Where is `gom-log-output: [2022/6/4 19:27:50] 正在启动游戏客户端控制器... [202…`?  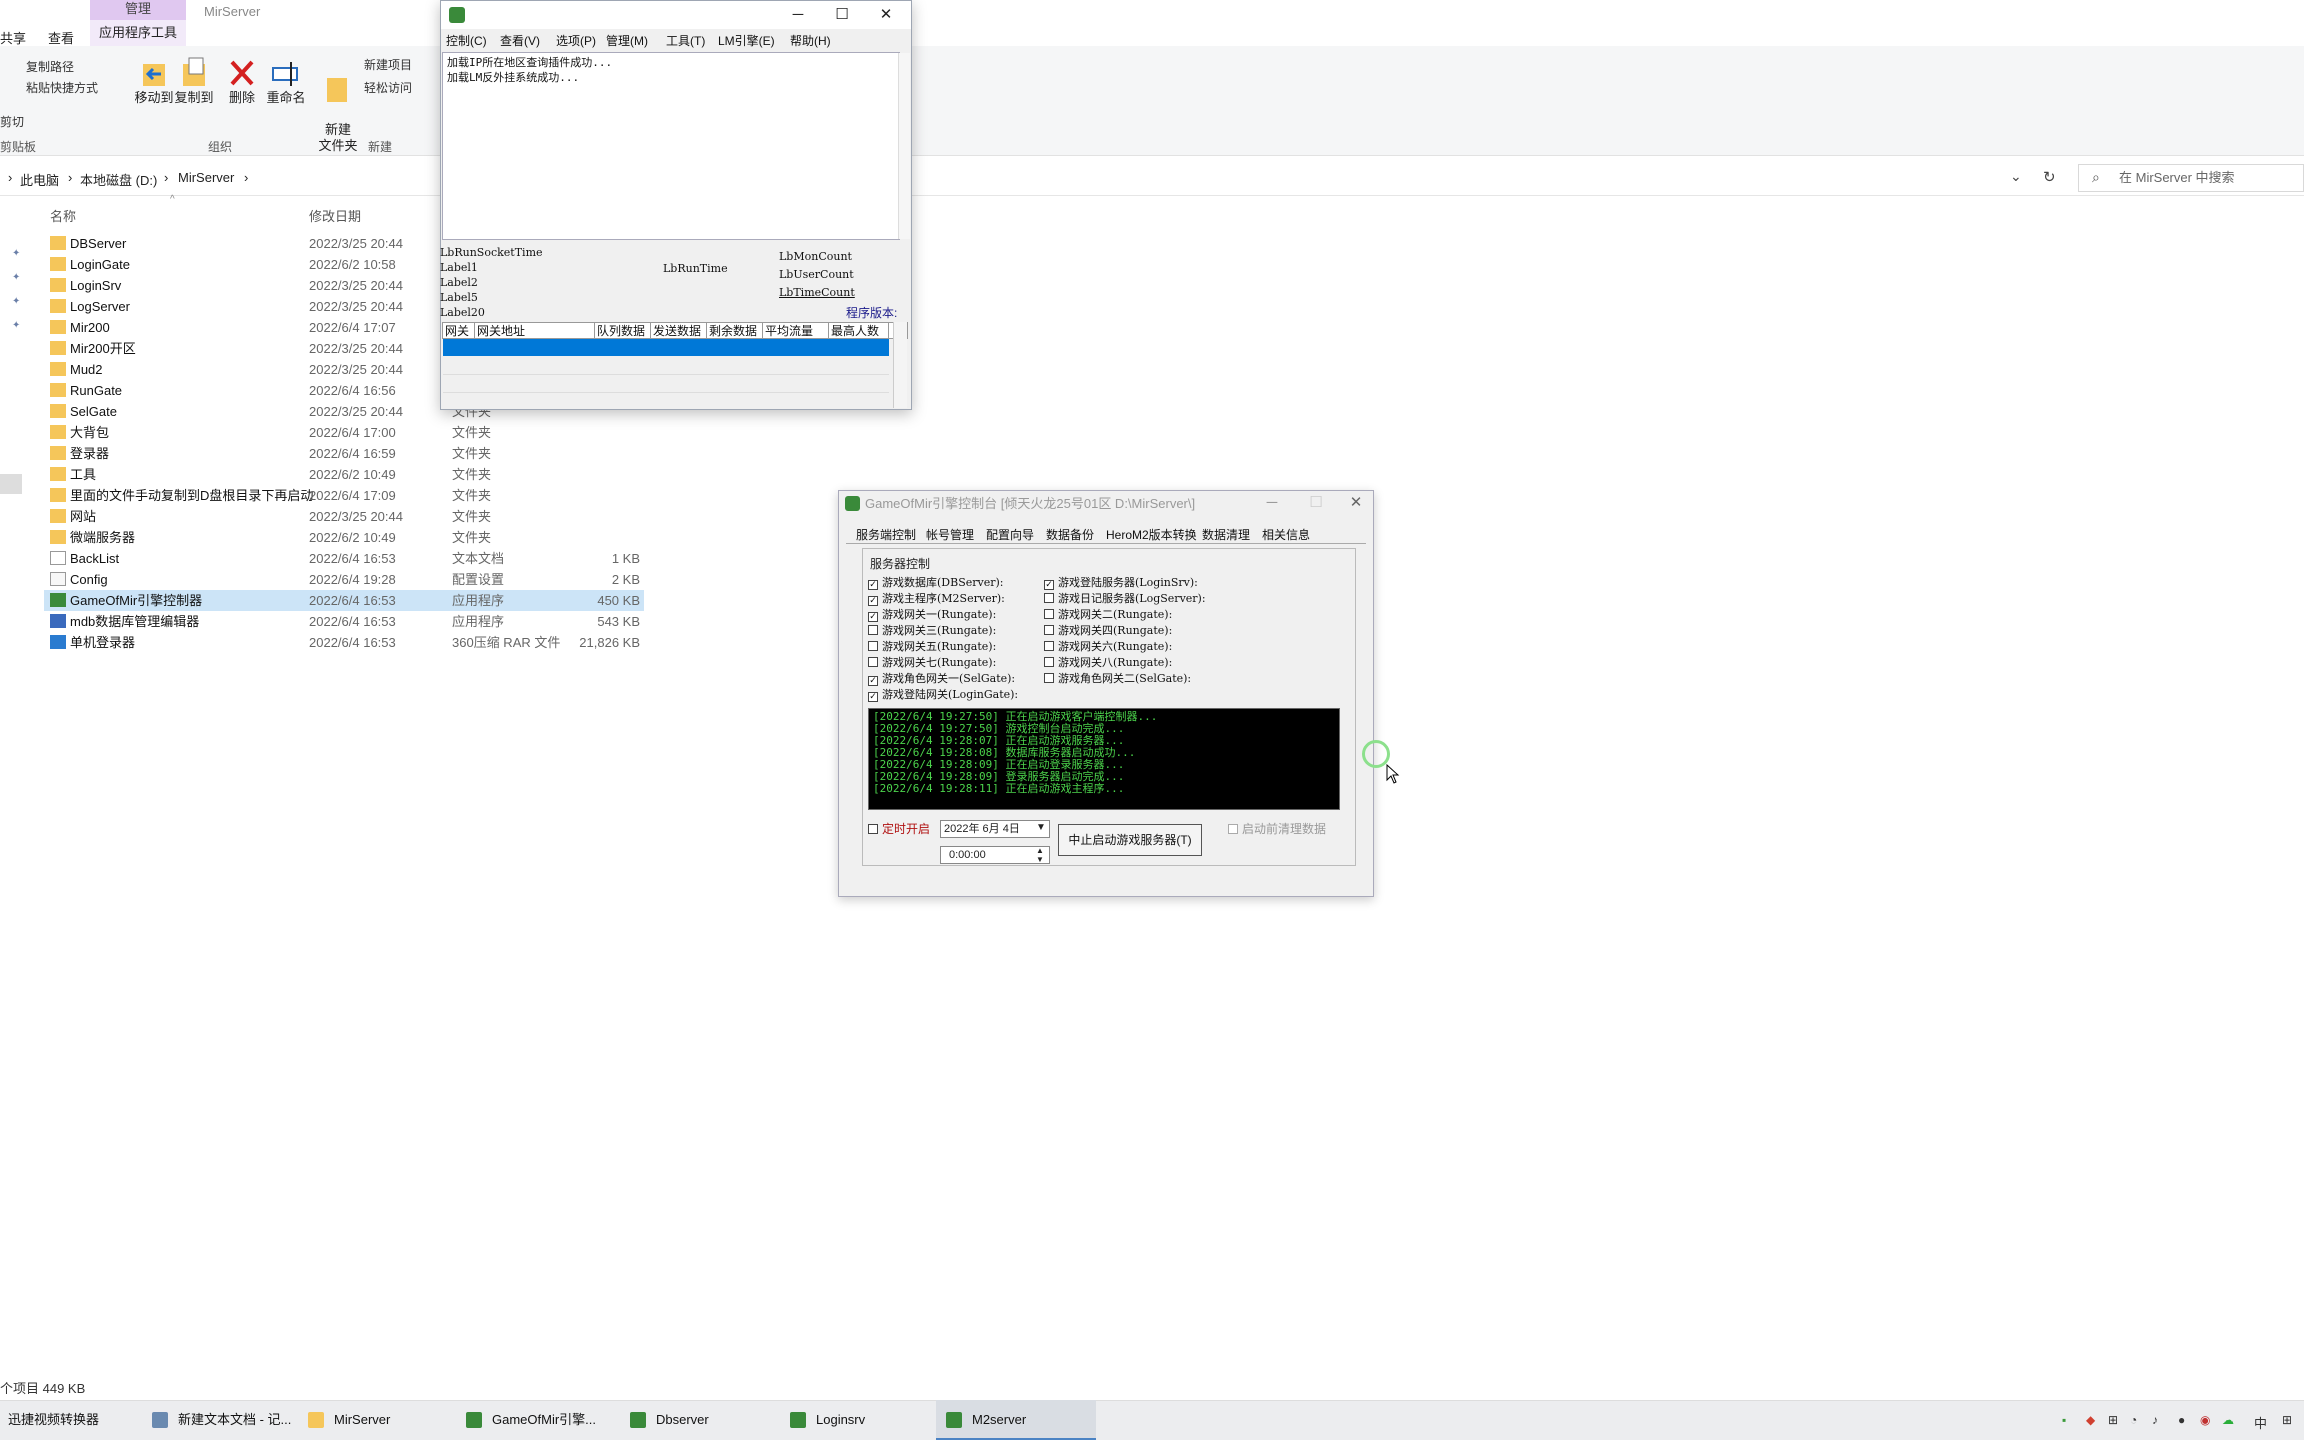
gom-log-output: [2022/6/4 19:27:50] 正在启动游戏客户端控制器... [202… is located at coordinates (1104, 759).